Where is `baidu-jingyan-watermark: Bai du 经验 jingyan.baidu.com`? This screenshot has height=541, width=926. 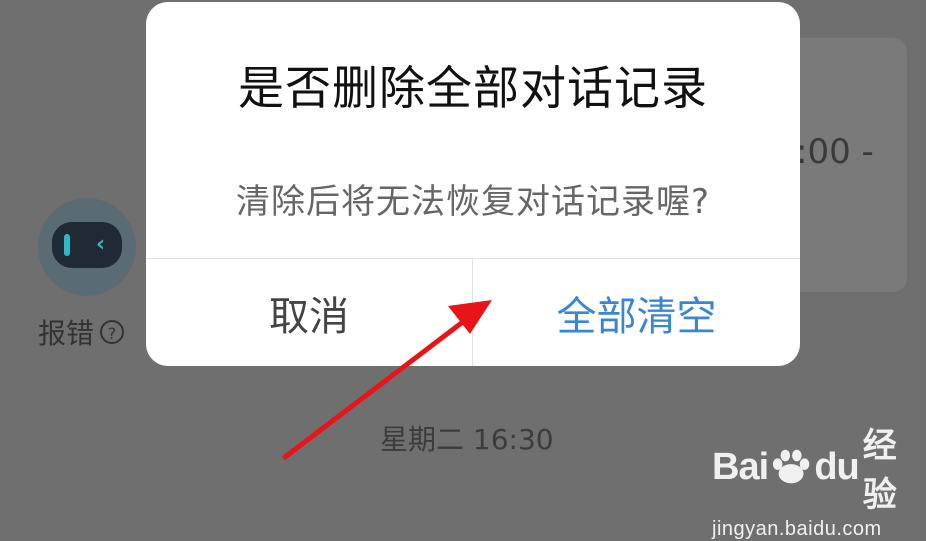
baidu-jingyan-watermark: Bai du 经验 jingyan.baidu.com is located at coordinates (819, 479).